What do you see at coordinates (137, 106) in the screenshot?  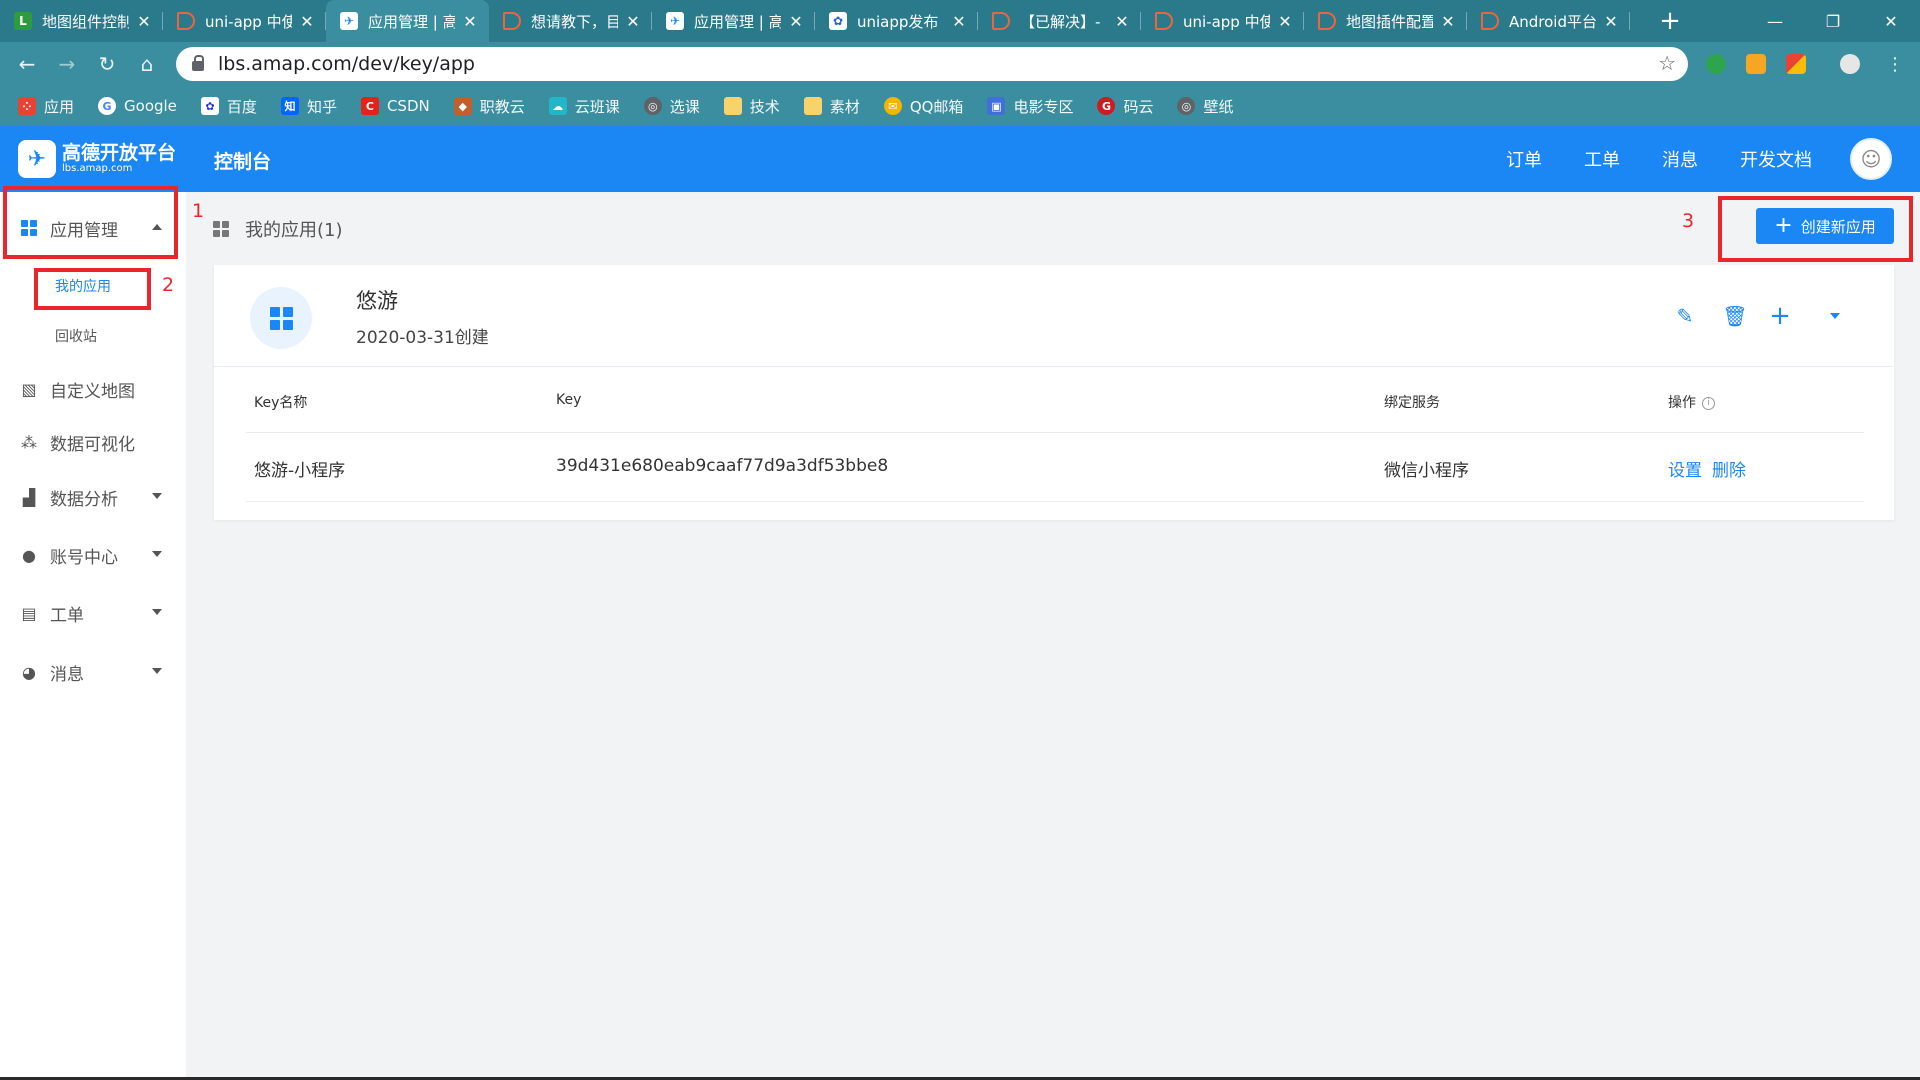 I see `bookmark-google: G Google` at bounding box center [137, 106].